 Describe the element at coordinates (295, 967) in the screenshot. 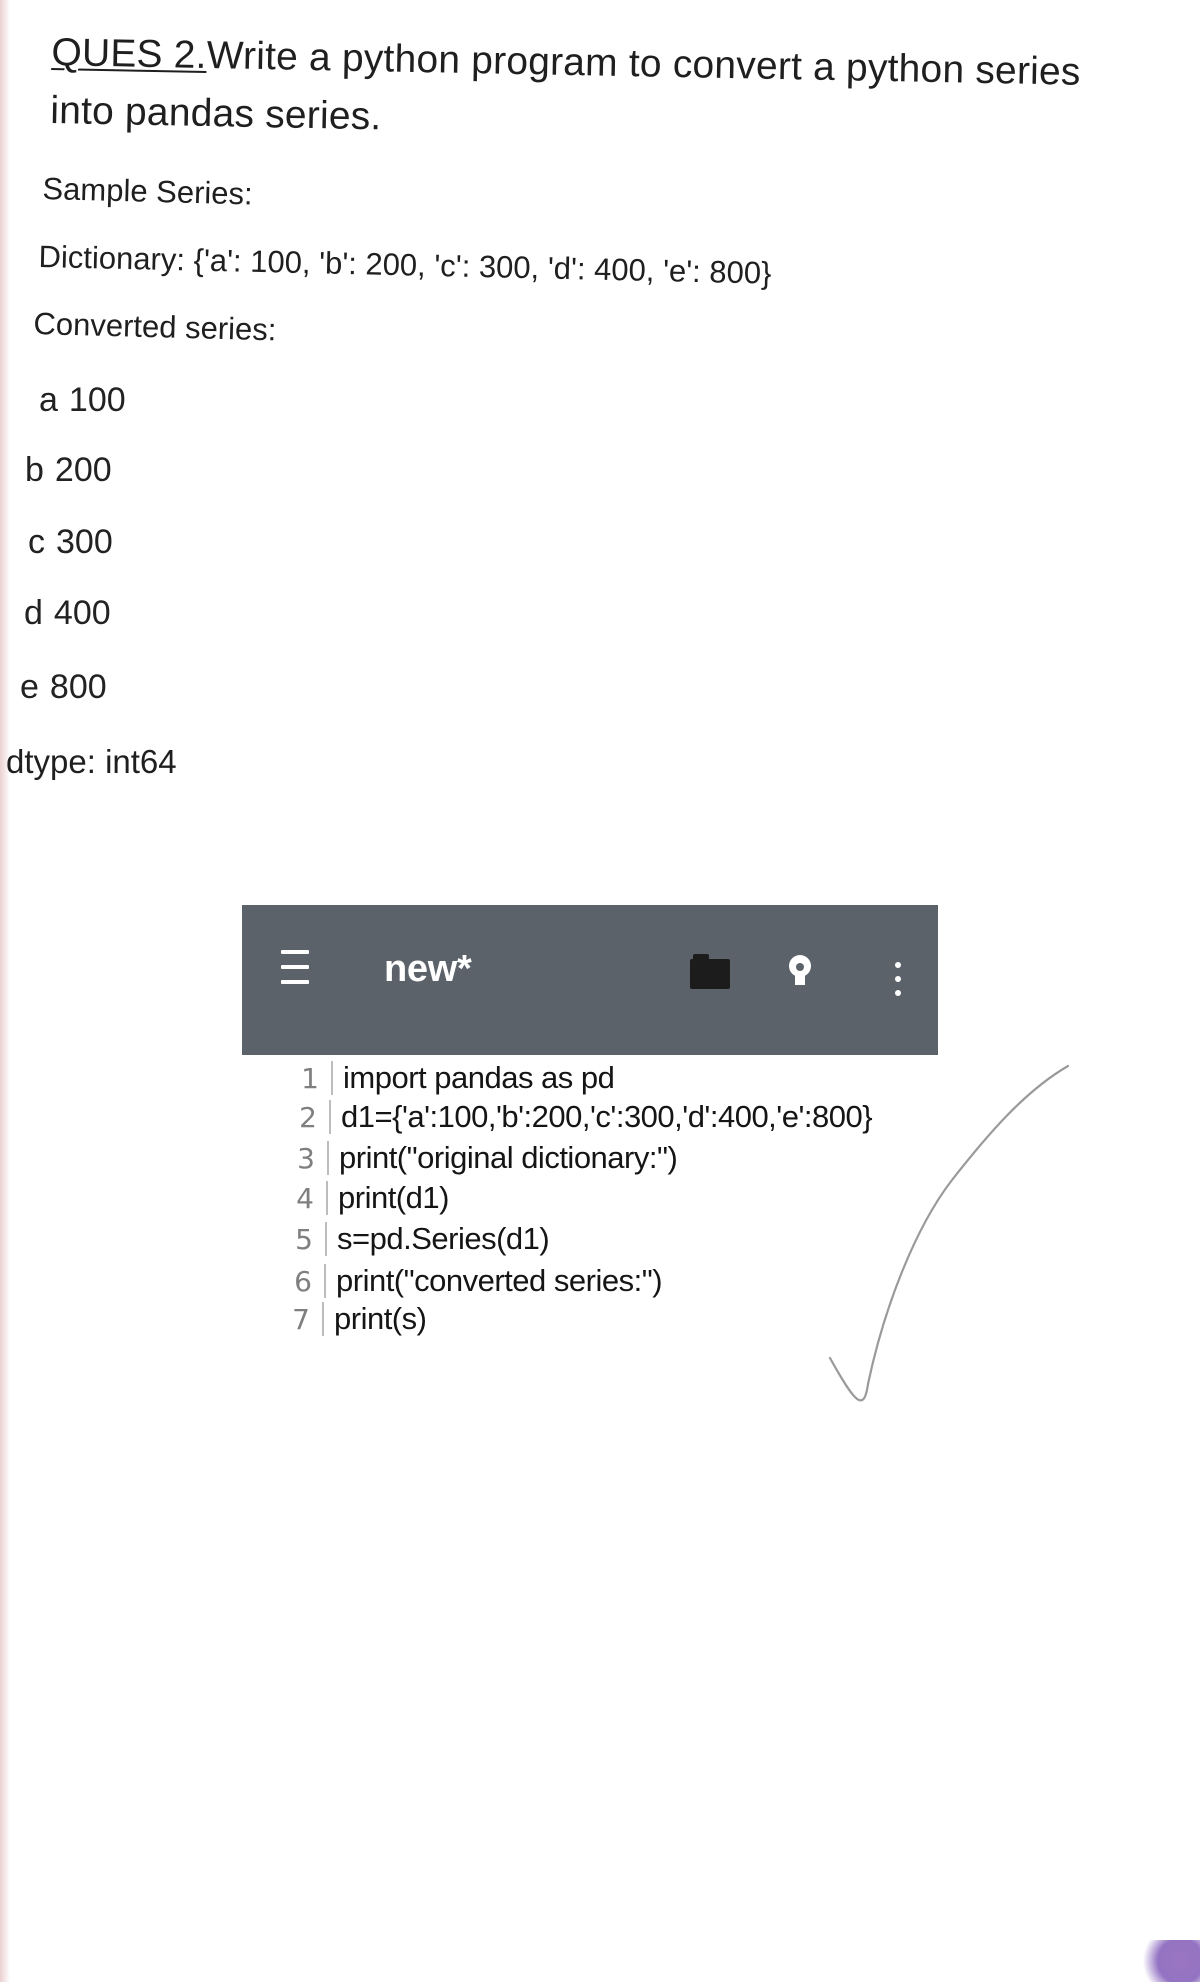

I see `menu-icon` at that location.